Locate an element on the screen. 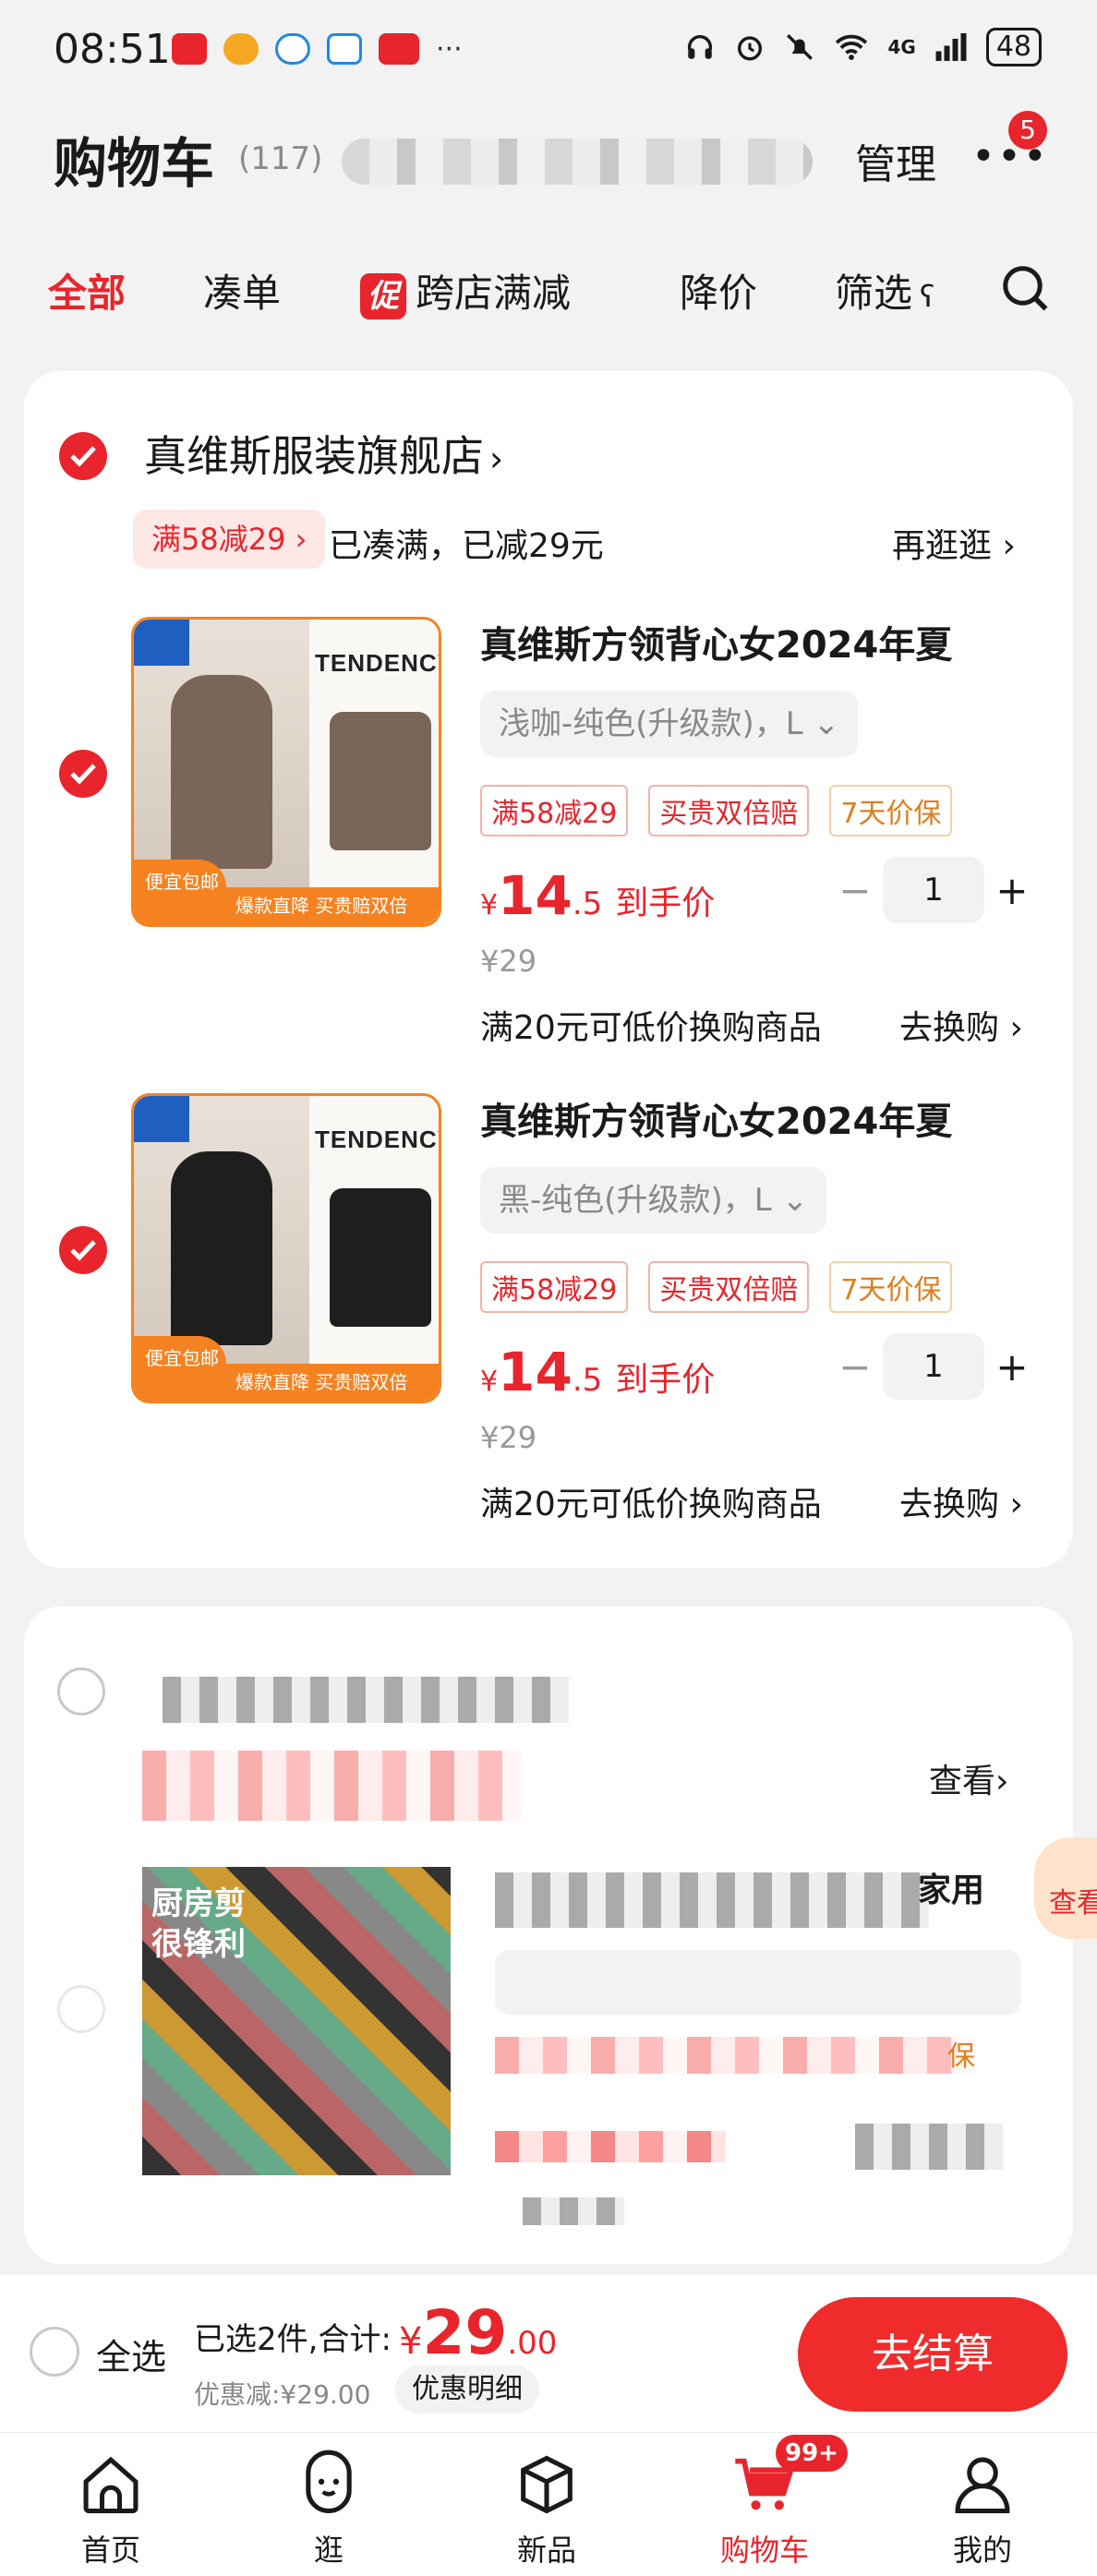  store-promo-status: 已凑满，已减29元 is located at coordinates (466, 546).